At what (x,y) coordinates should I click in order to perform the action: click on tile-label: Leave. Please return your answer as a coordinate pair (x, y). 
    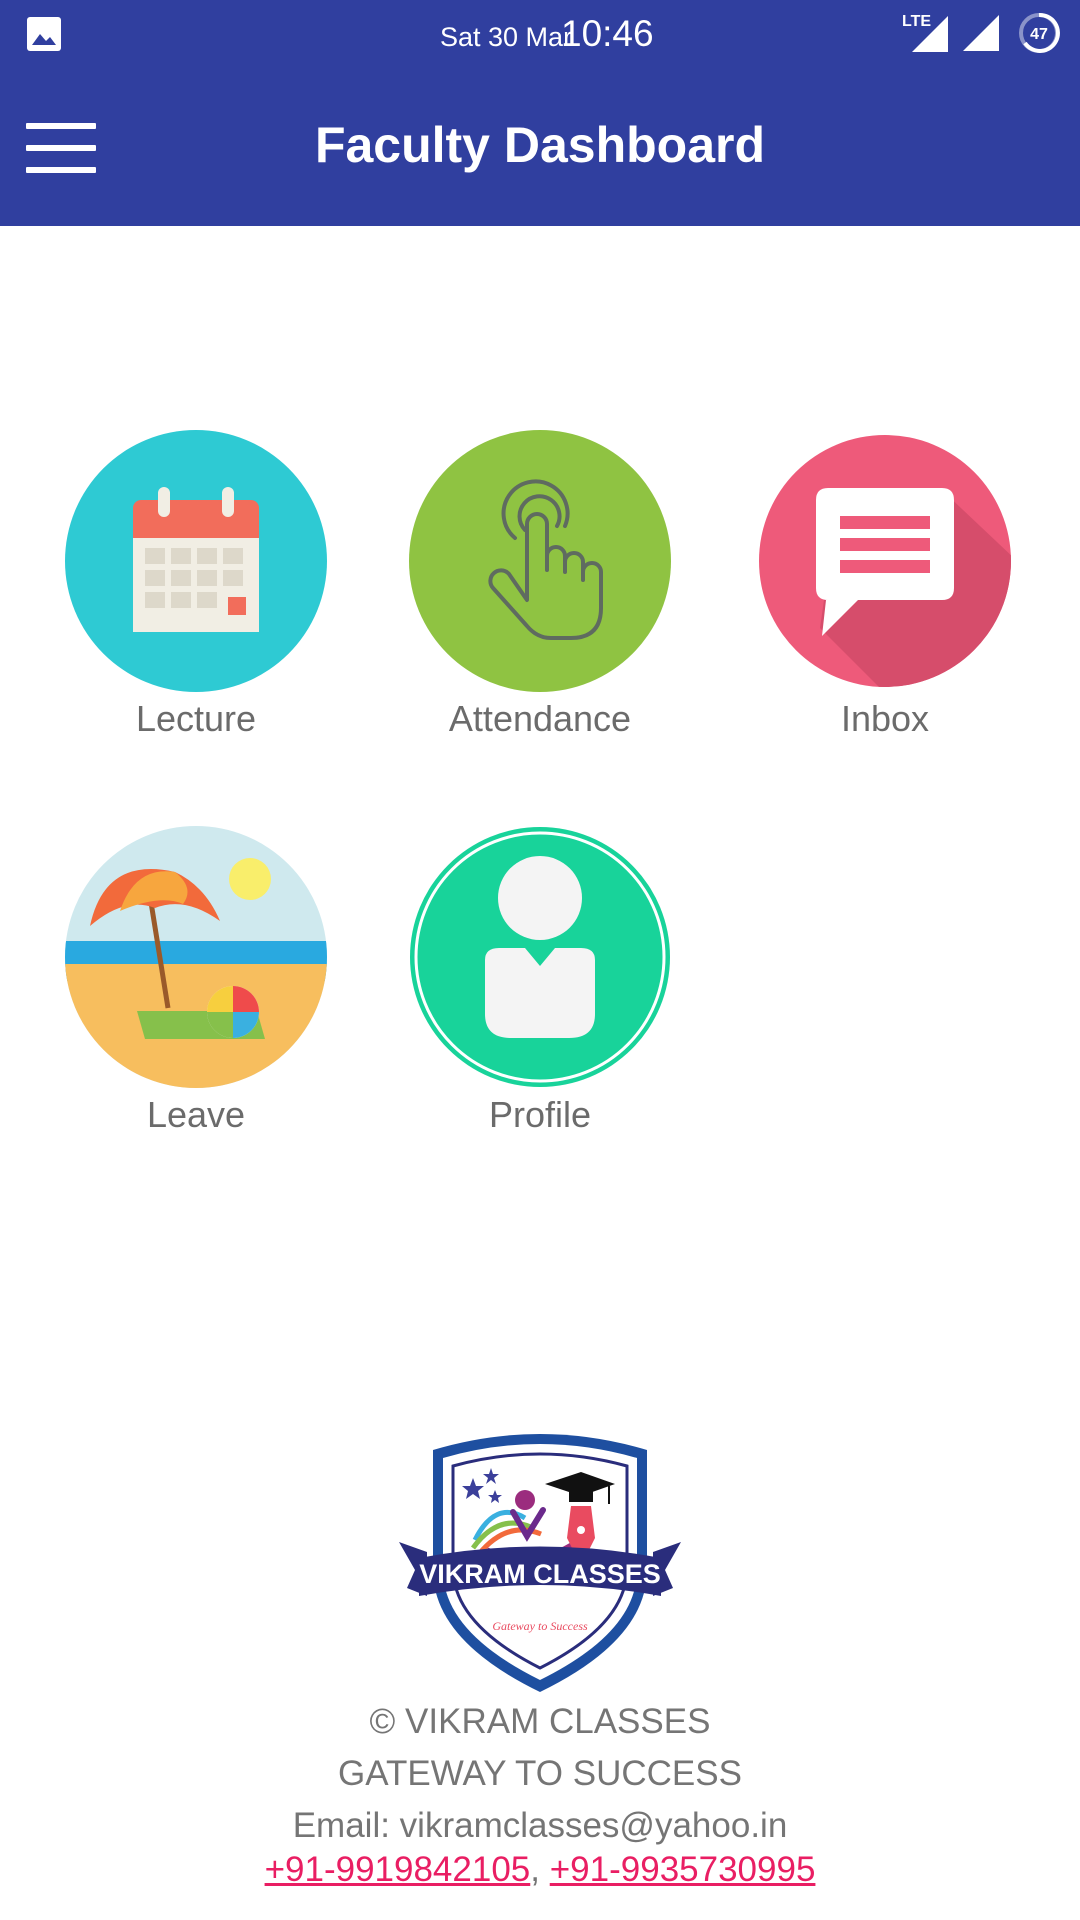
    Looking at the image, I should click on (196, 1114).